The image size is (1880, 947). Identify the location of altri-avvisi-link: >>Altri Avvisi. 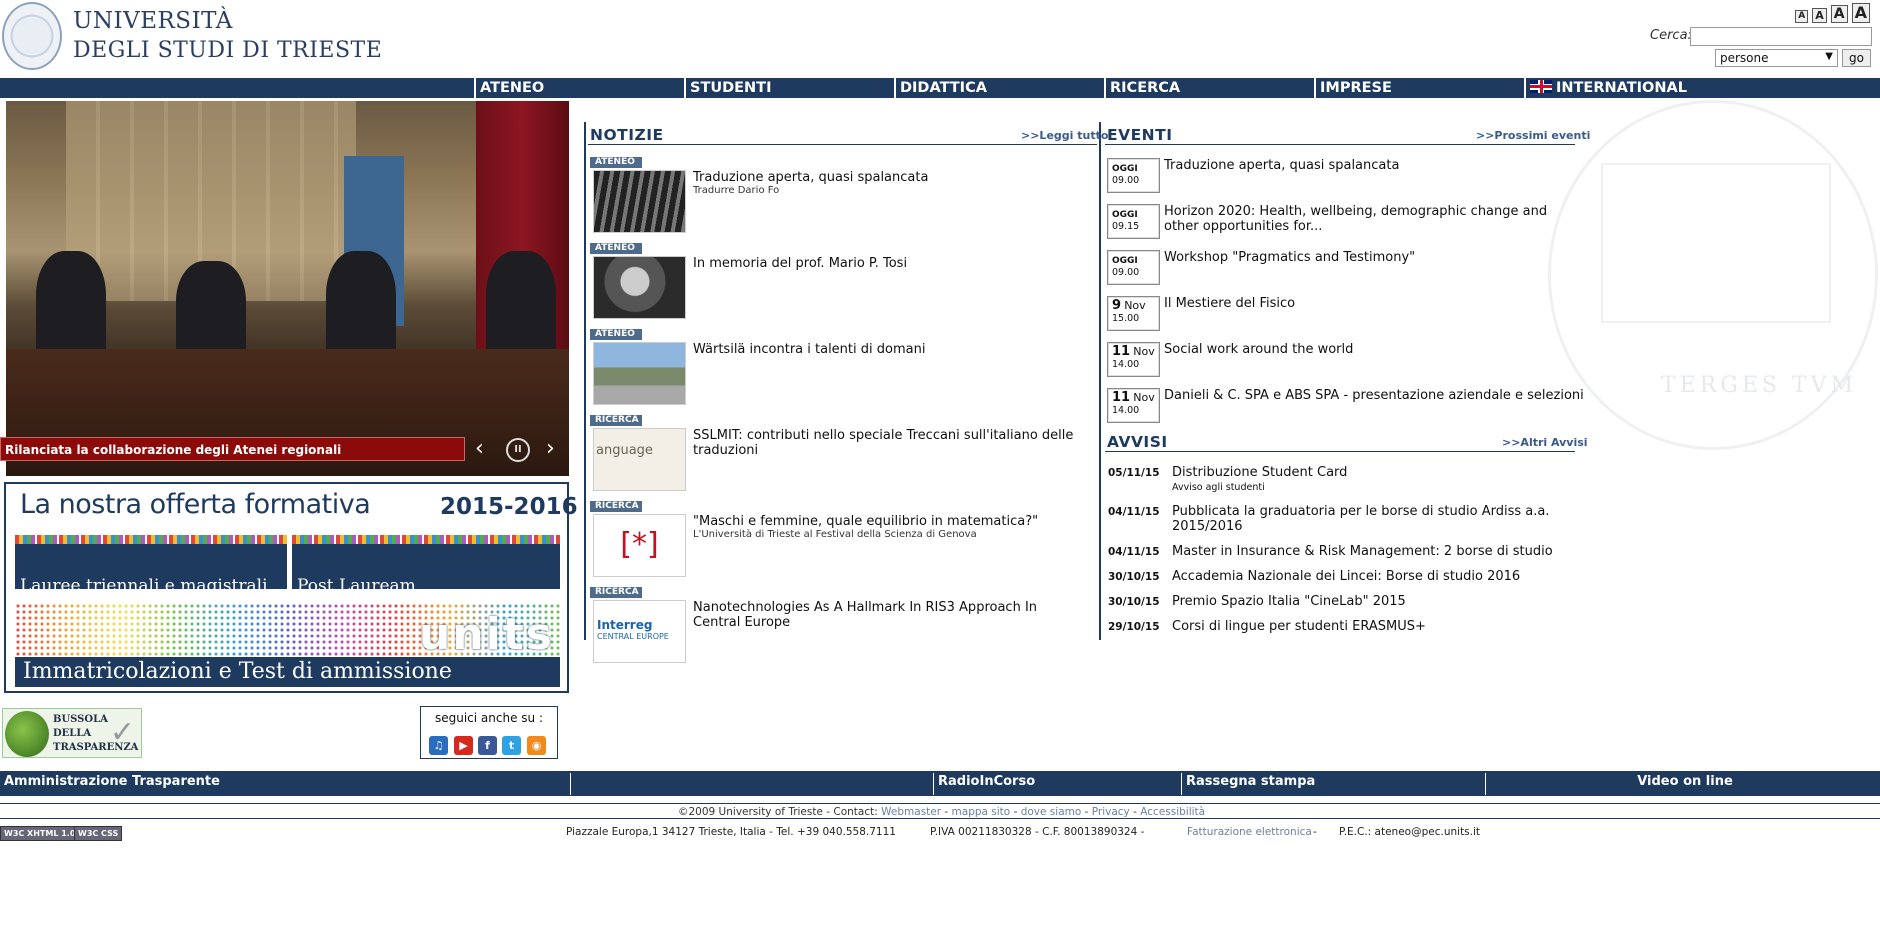
(1545, 442).